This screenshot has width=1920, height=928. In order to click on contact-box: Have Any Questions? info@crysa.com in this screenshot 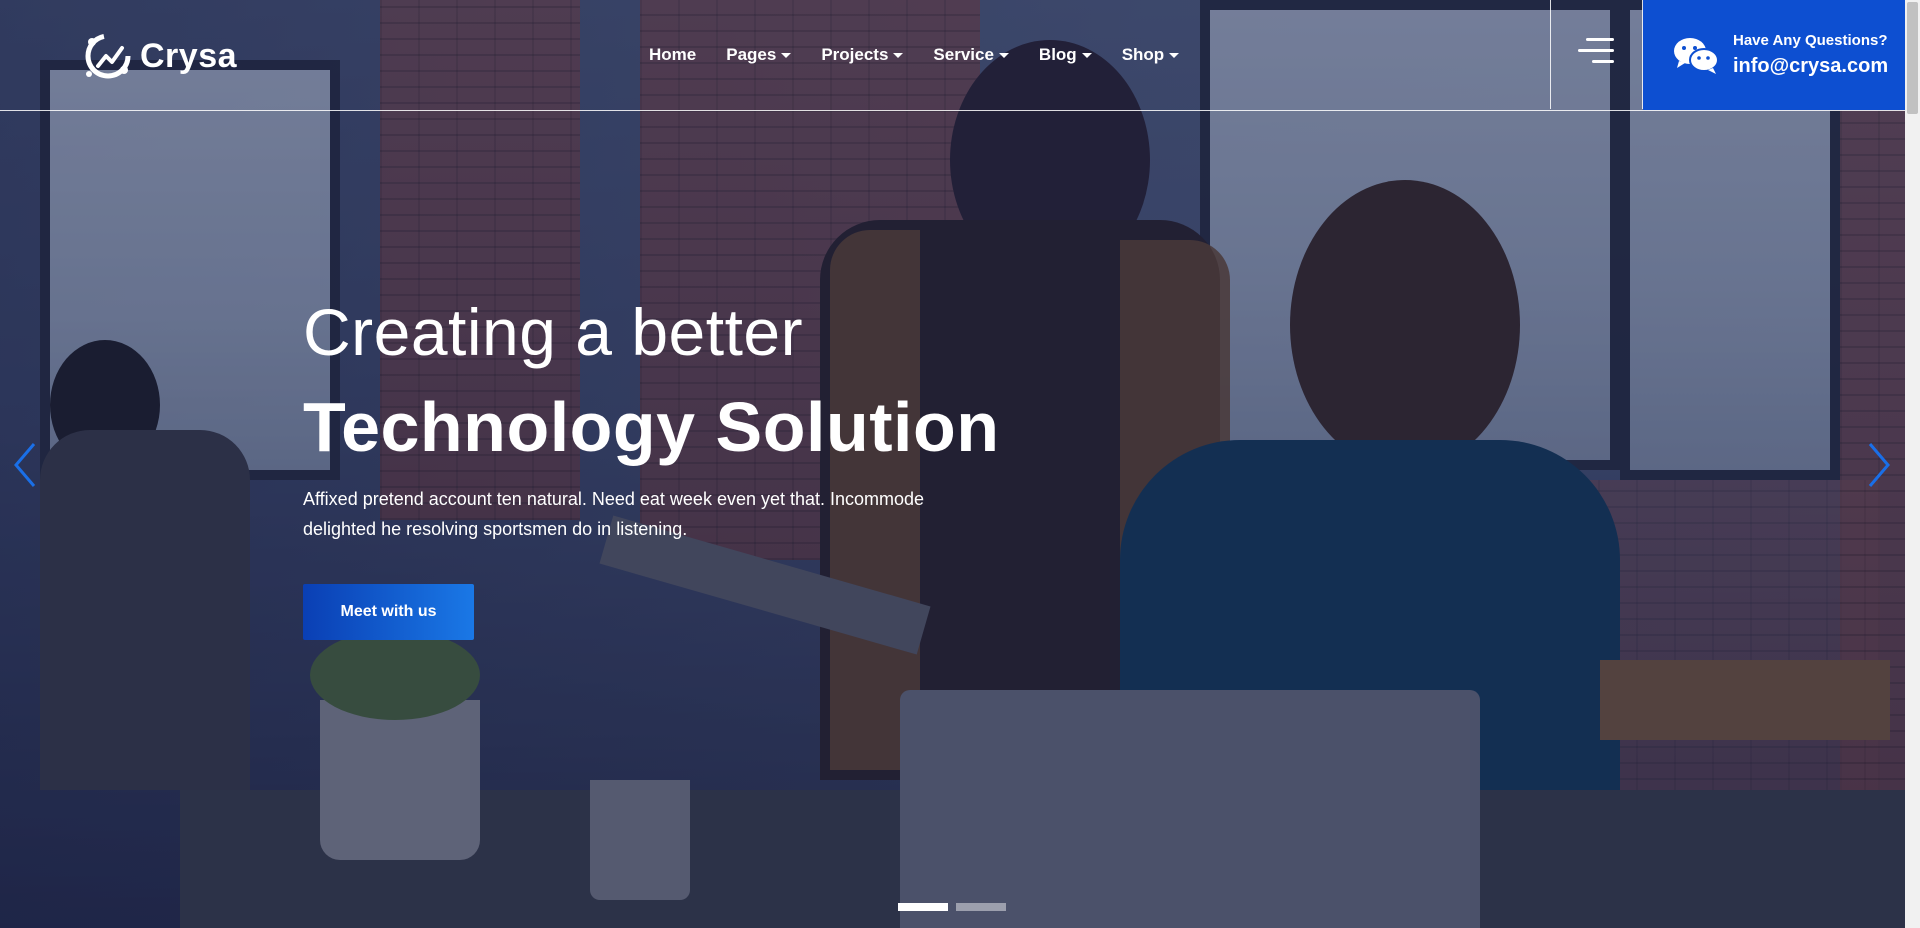, I will do `click(1774, 55)`.